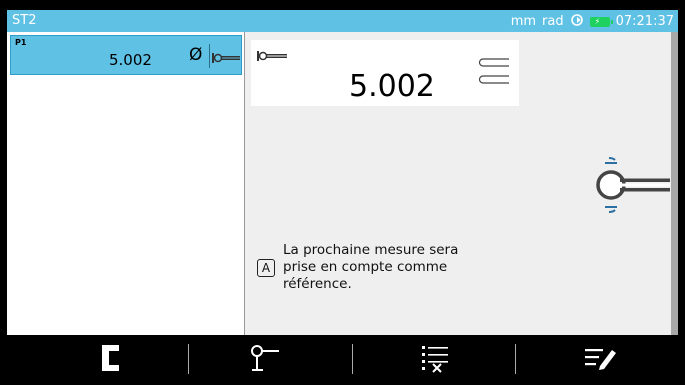 The height and width of the screenshot is (385, 685). I want to click on probe-tip-button, so click(265, 360).